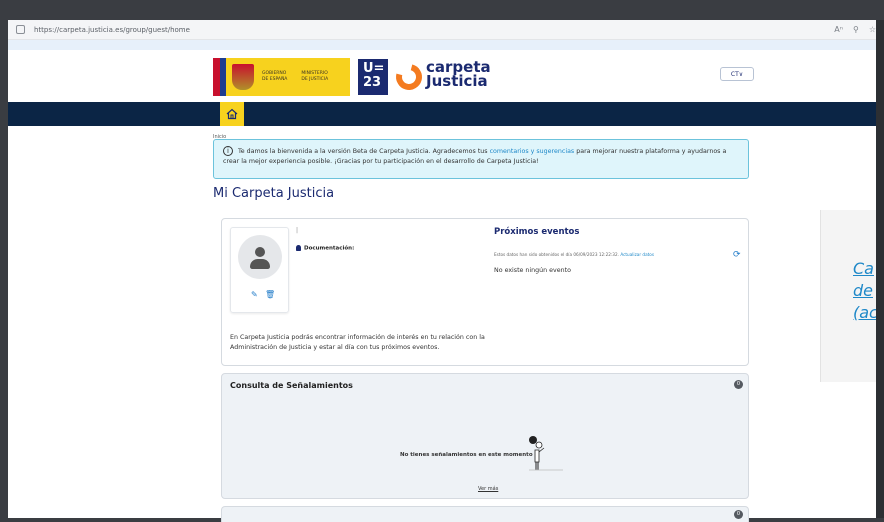 The height and width of the screenshot is (522, 884). What do you see at coordinates (863, 268) in the screenshot?
I see `side-line-1: Ca` at bounding box center [863, 268].